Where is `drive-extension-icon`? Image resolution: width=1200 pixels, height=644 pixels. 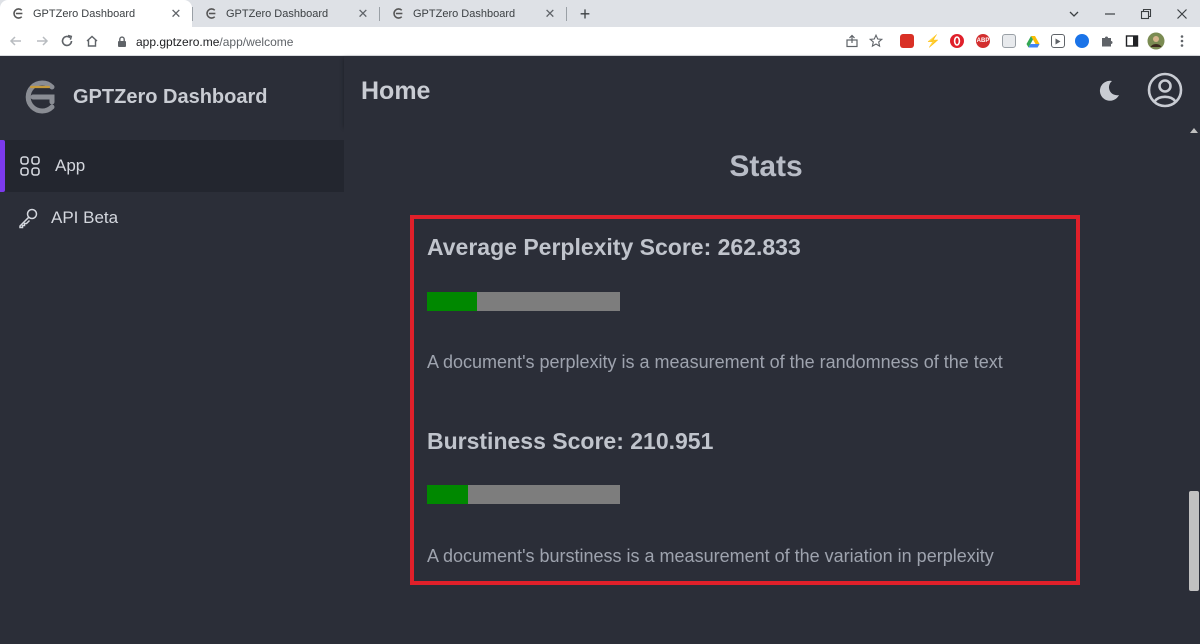 drive-extension-icon is located at coordinates (1033, 41).